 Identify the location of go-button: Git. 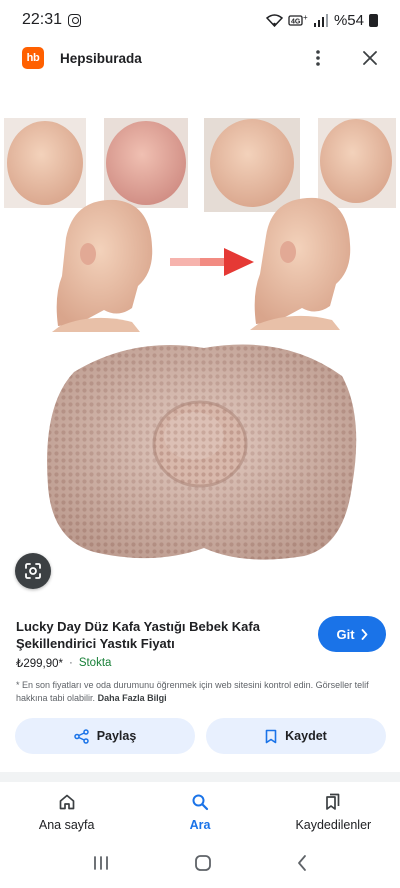
(352, 634).